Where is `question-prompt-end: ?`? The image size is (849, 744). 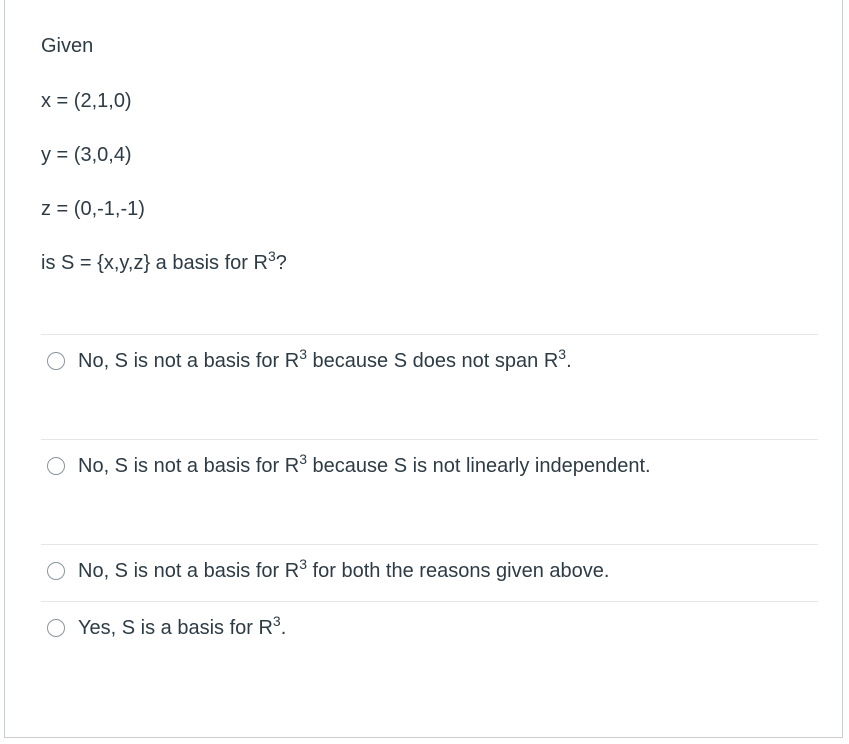 question-prompt-end: ? is located at coordinates (281, 263).